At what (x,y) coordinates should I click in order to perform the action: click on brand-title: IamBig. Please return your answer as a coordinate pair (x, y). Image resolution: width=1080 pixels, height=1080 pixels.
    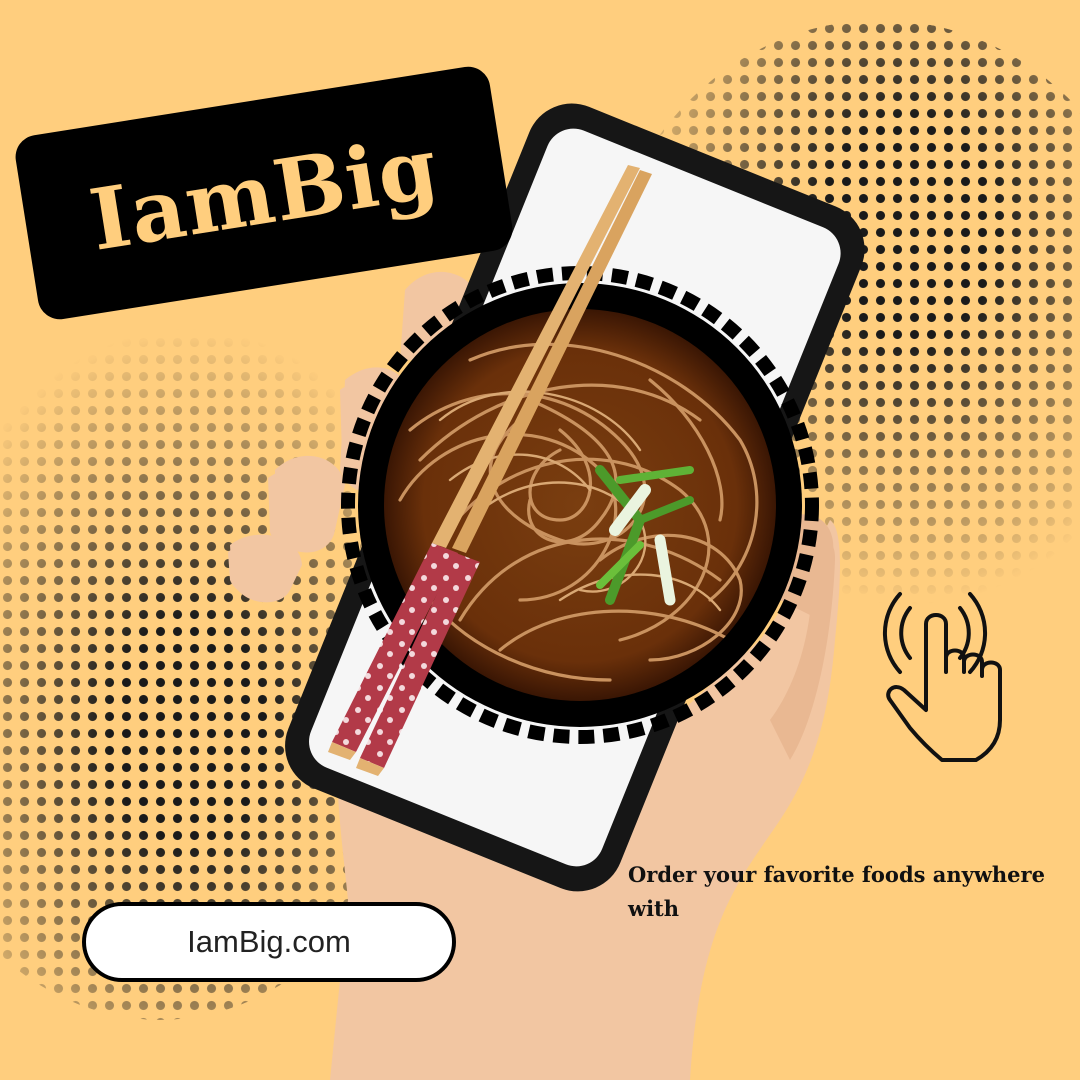
    Looking at the image, I should click on (264, 193).